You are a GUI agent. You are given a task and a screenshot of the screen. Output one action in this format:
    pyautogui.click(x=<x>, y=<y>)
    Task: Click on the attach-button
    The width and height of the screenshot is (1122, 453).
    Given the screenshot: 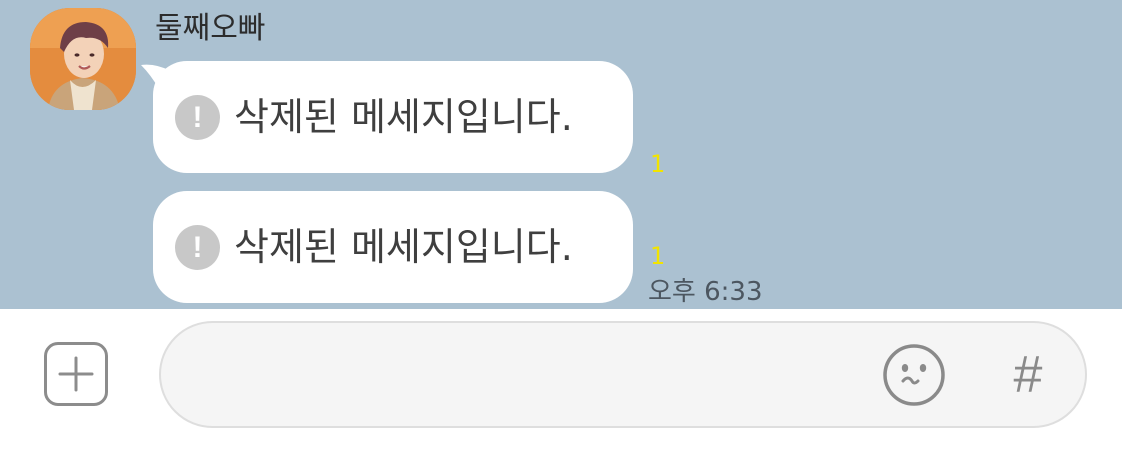 What is the action you would take?
    pyautogui.click(x=76, y=374)
    